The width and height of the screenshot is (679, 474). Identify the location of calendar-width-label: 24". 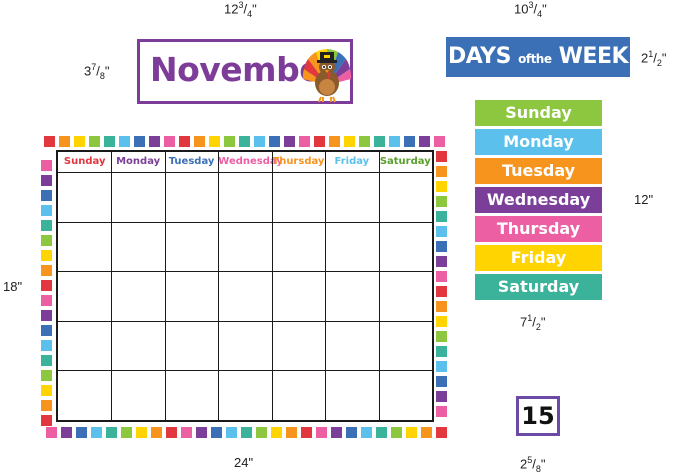
(244, 462).